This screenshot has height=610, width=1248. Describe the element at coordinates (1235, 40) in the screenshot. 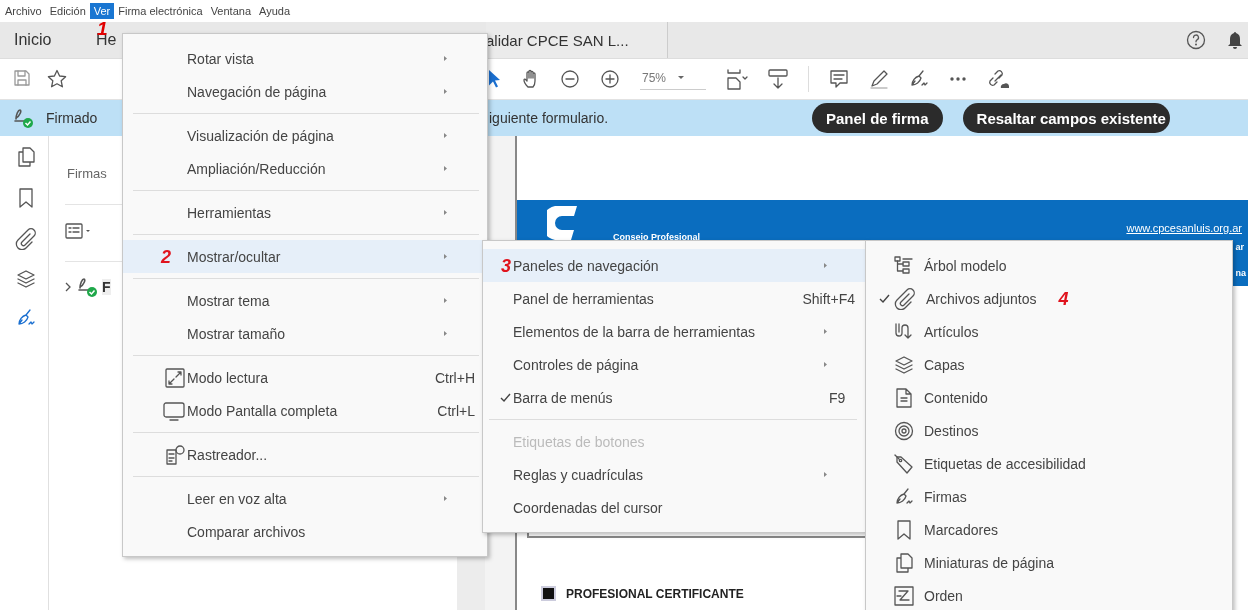

I see `bell-icon` at that location.